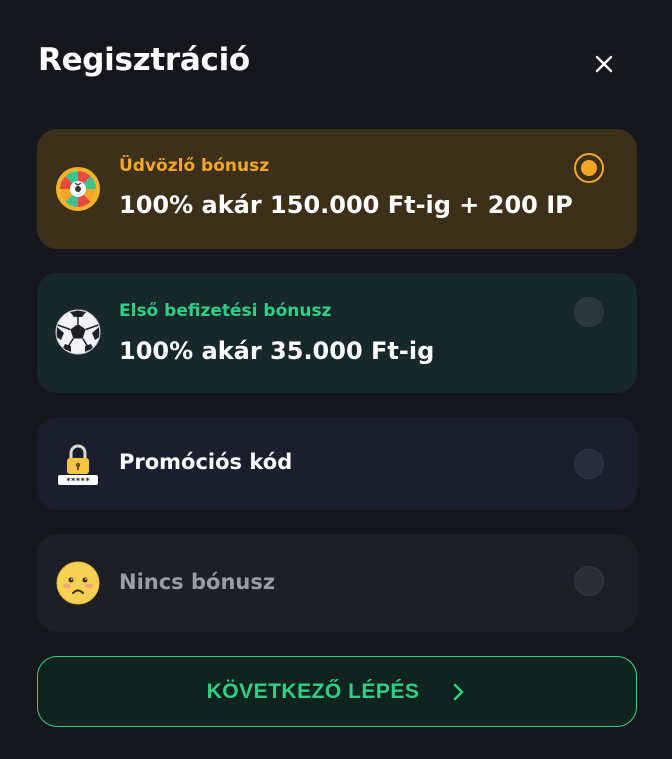  I want to click on soccer-ball-icon, so click(78, 332).